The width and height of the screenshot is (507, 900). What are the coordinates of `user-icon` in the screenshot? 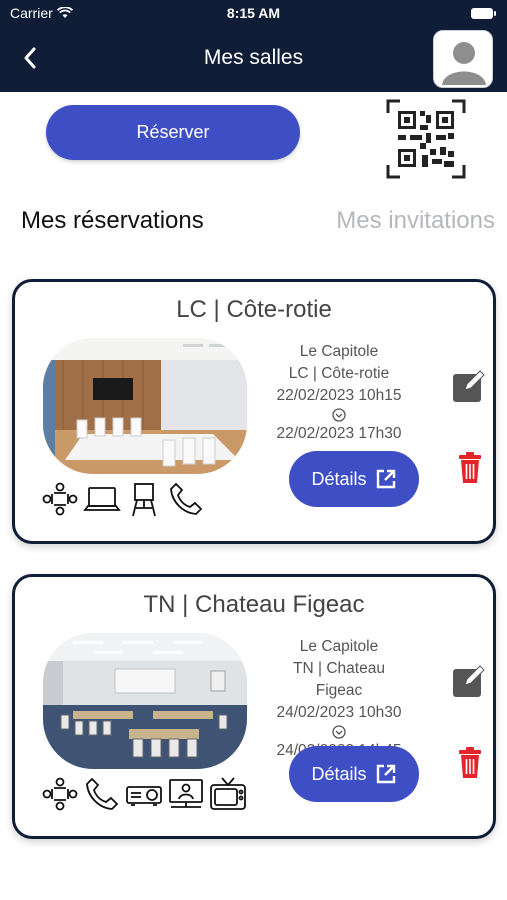 It's located at (463, 59).